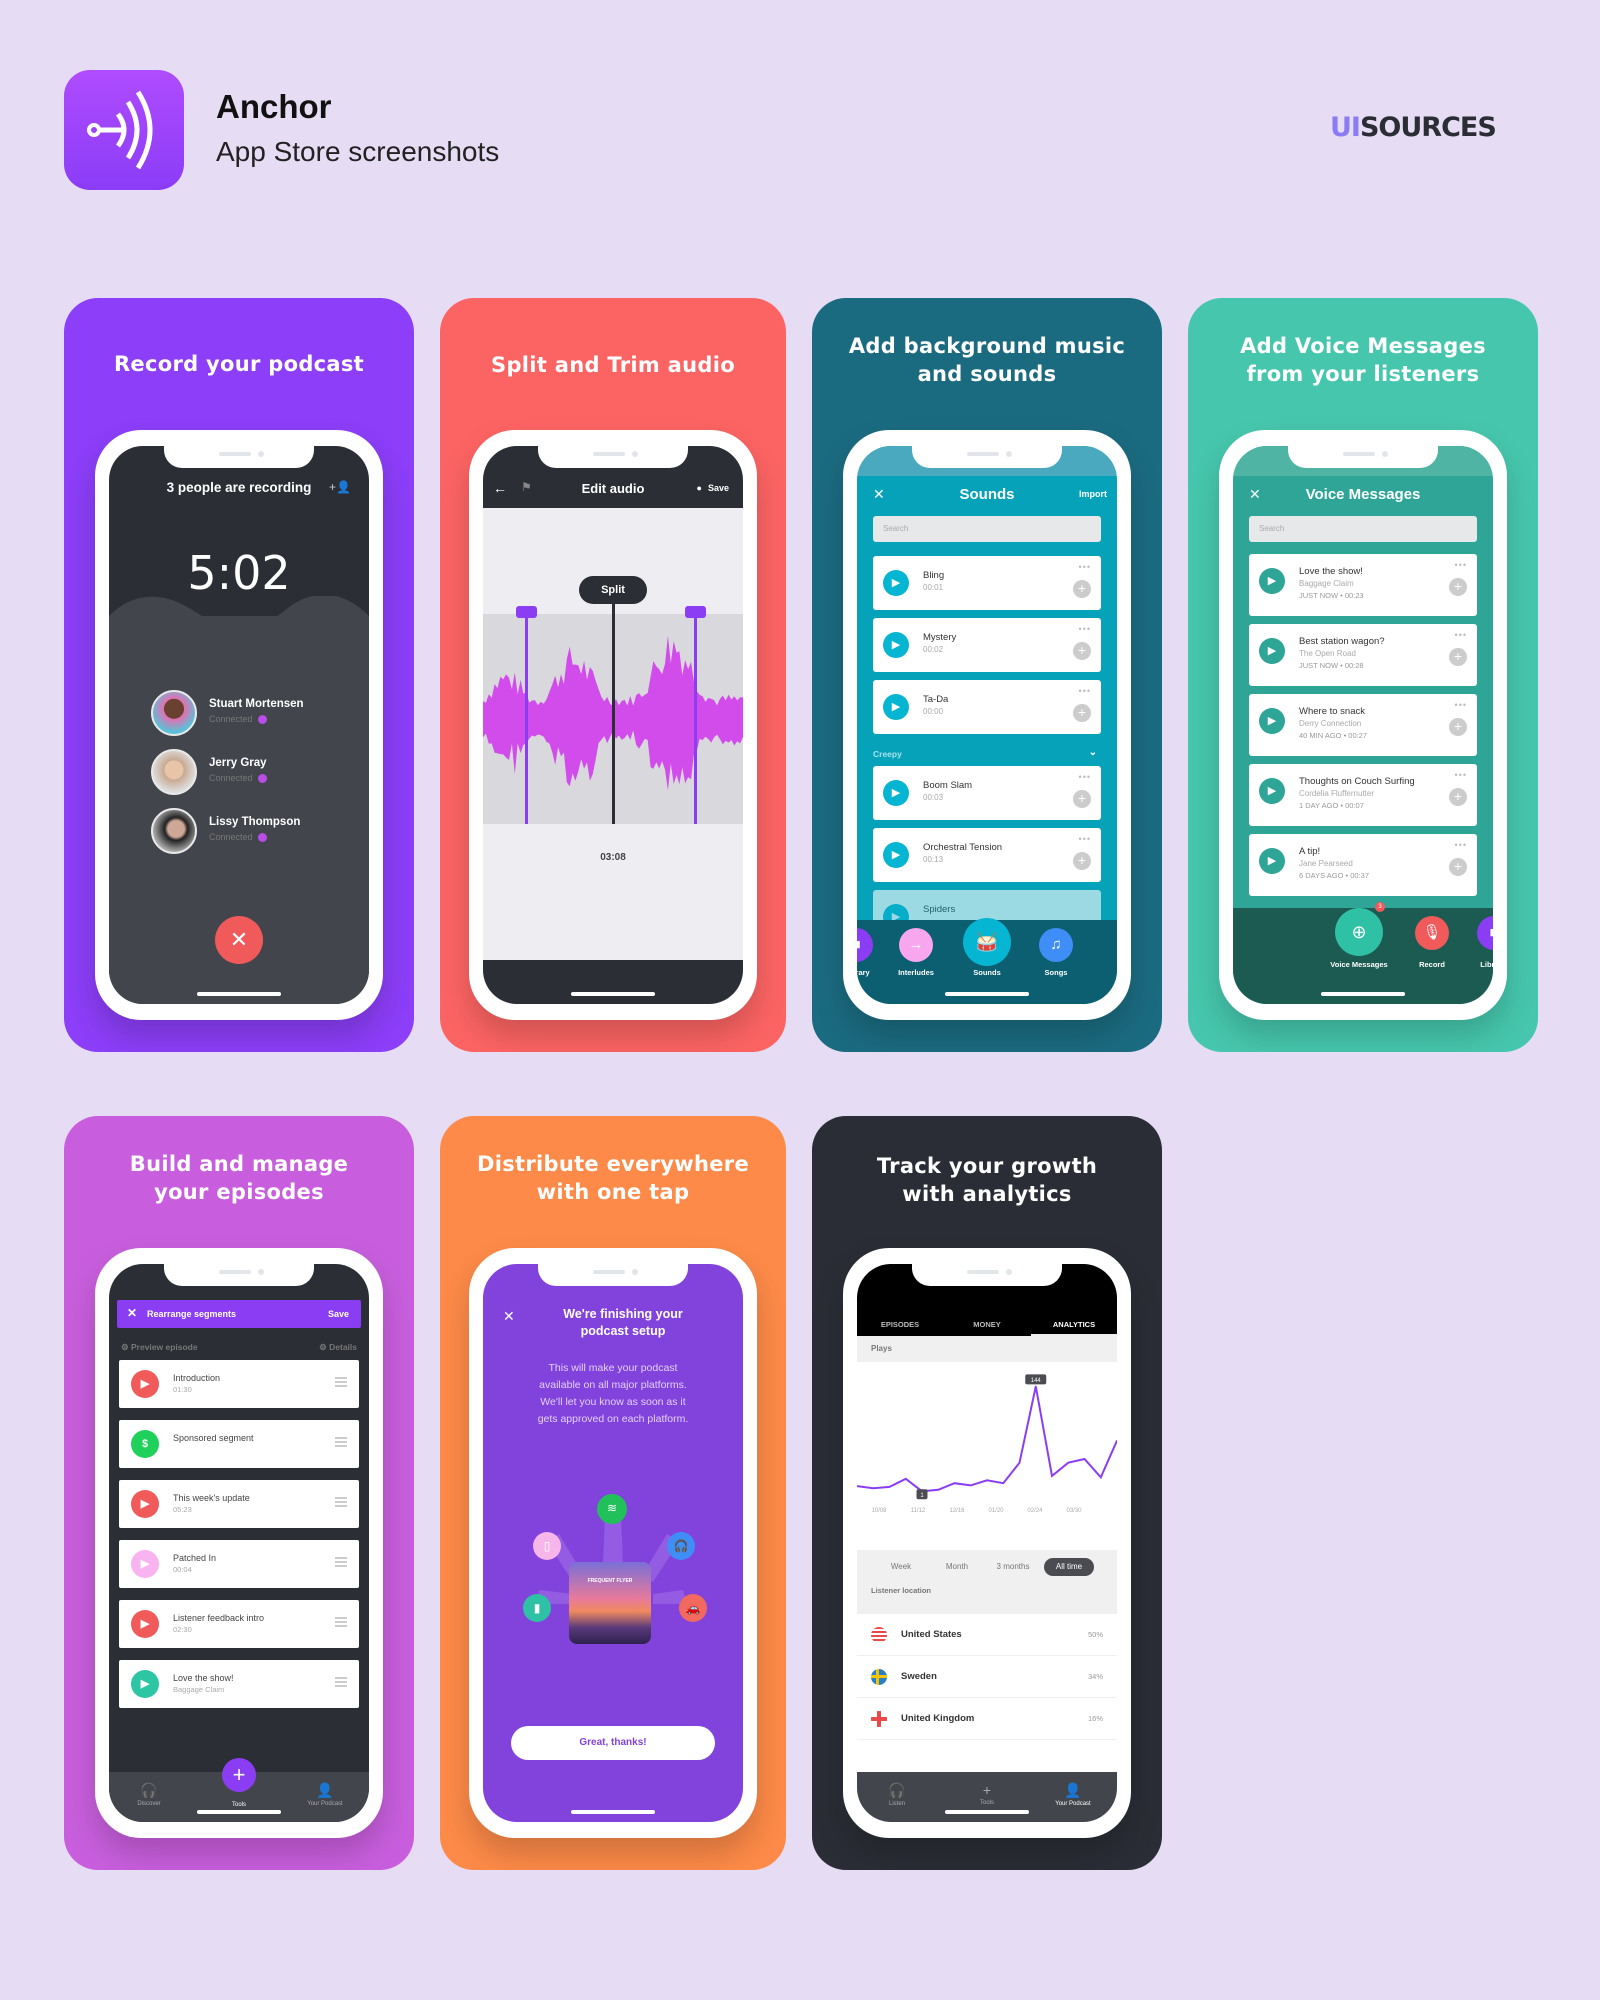 The height and width of the screenshot is (2000, 1600). What do you see at coordinates (239, 1804) in the screenshot?
I see `tab-tools: Tools` at bounding box center [239, 1804].